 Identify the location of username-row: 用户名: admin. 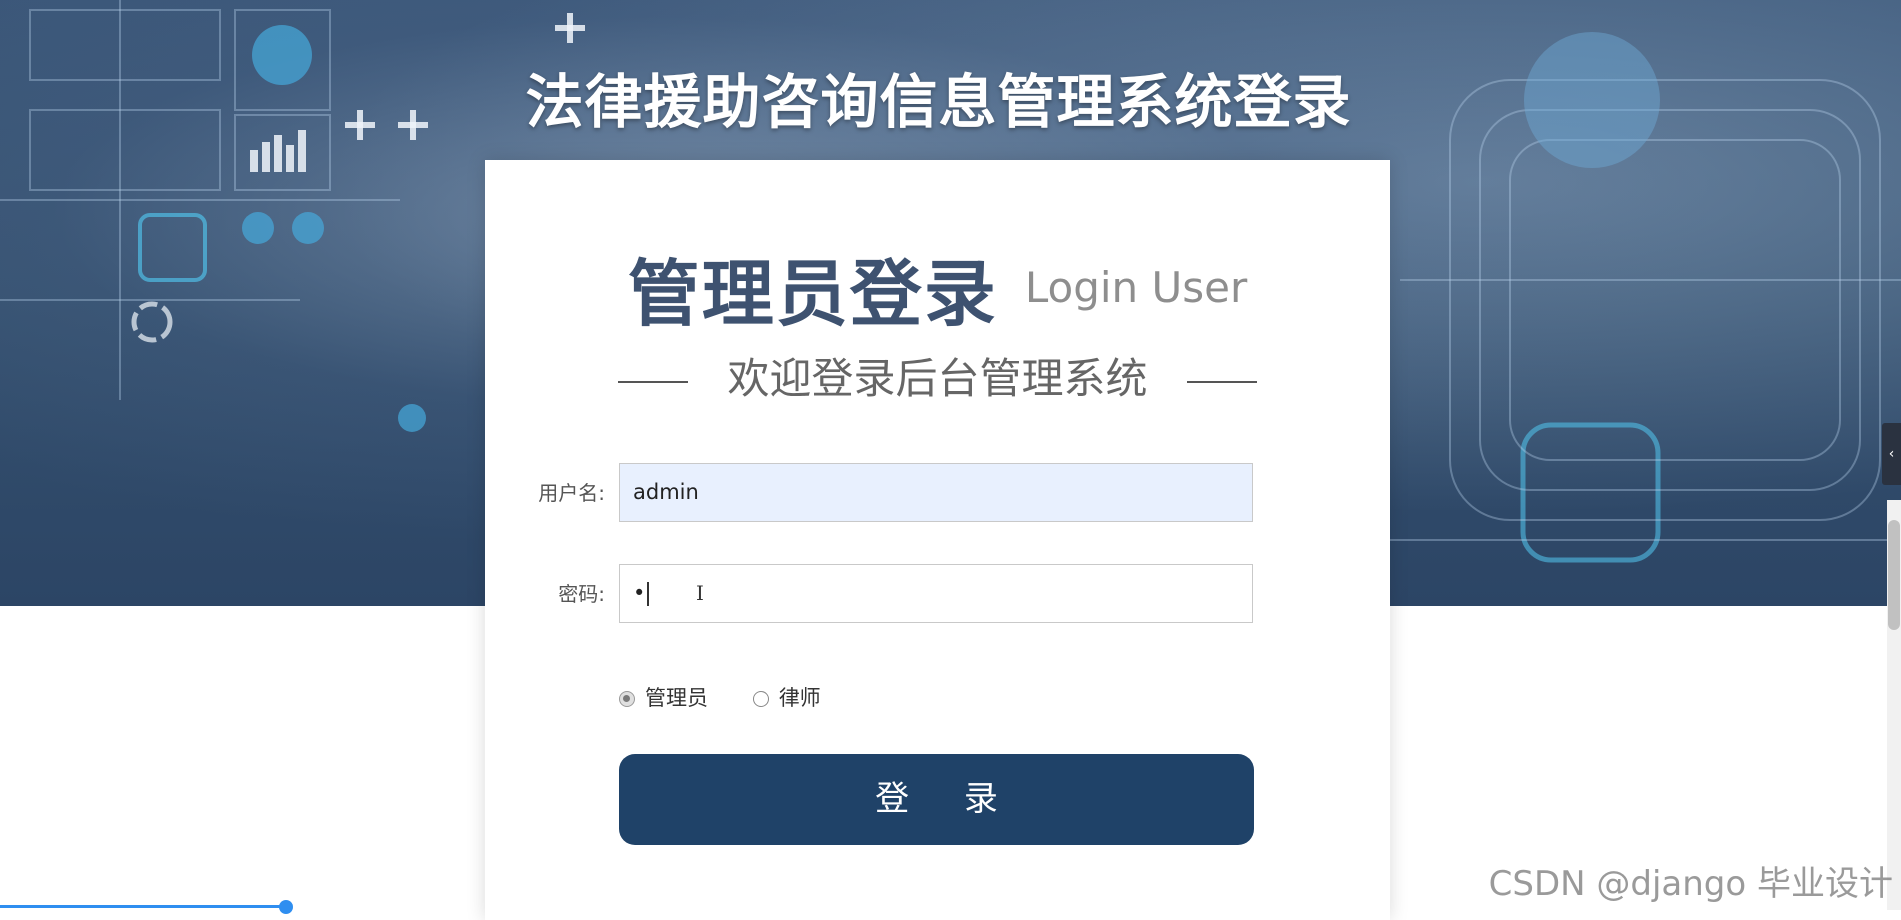
(937, 493).